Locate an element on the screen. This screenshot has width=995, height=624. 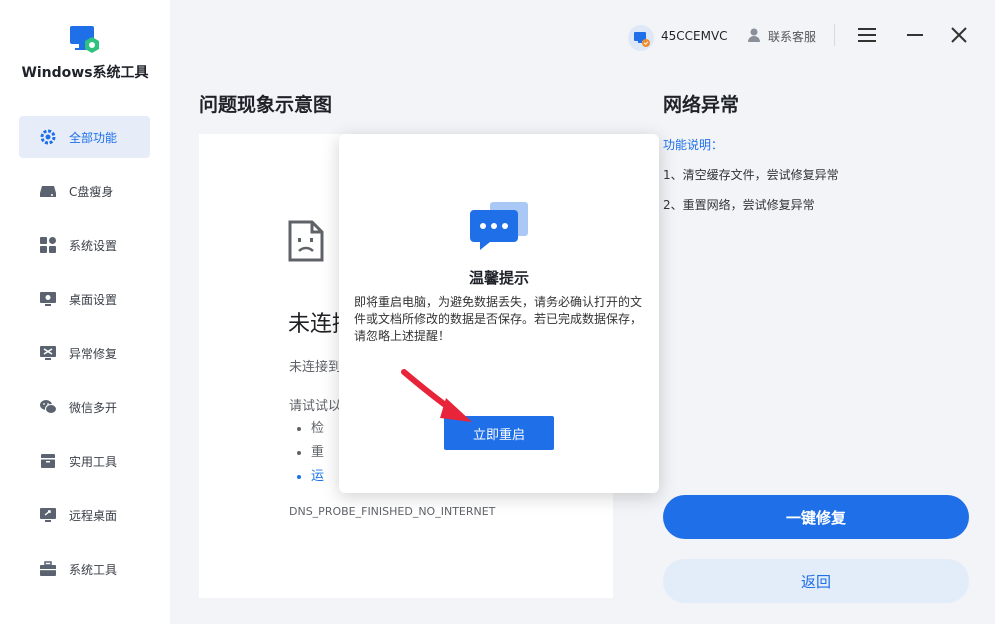
sidebar-item-utilities: 实用工具 is located at coordinates (84, 461).